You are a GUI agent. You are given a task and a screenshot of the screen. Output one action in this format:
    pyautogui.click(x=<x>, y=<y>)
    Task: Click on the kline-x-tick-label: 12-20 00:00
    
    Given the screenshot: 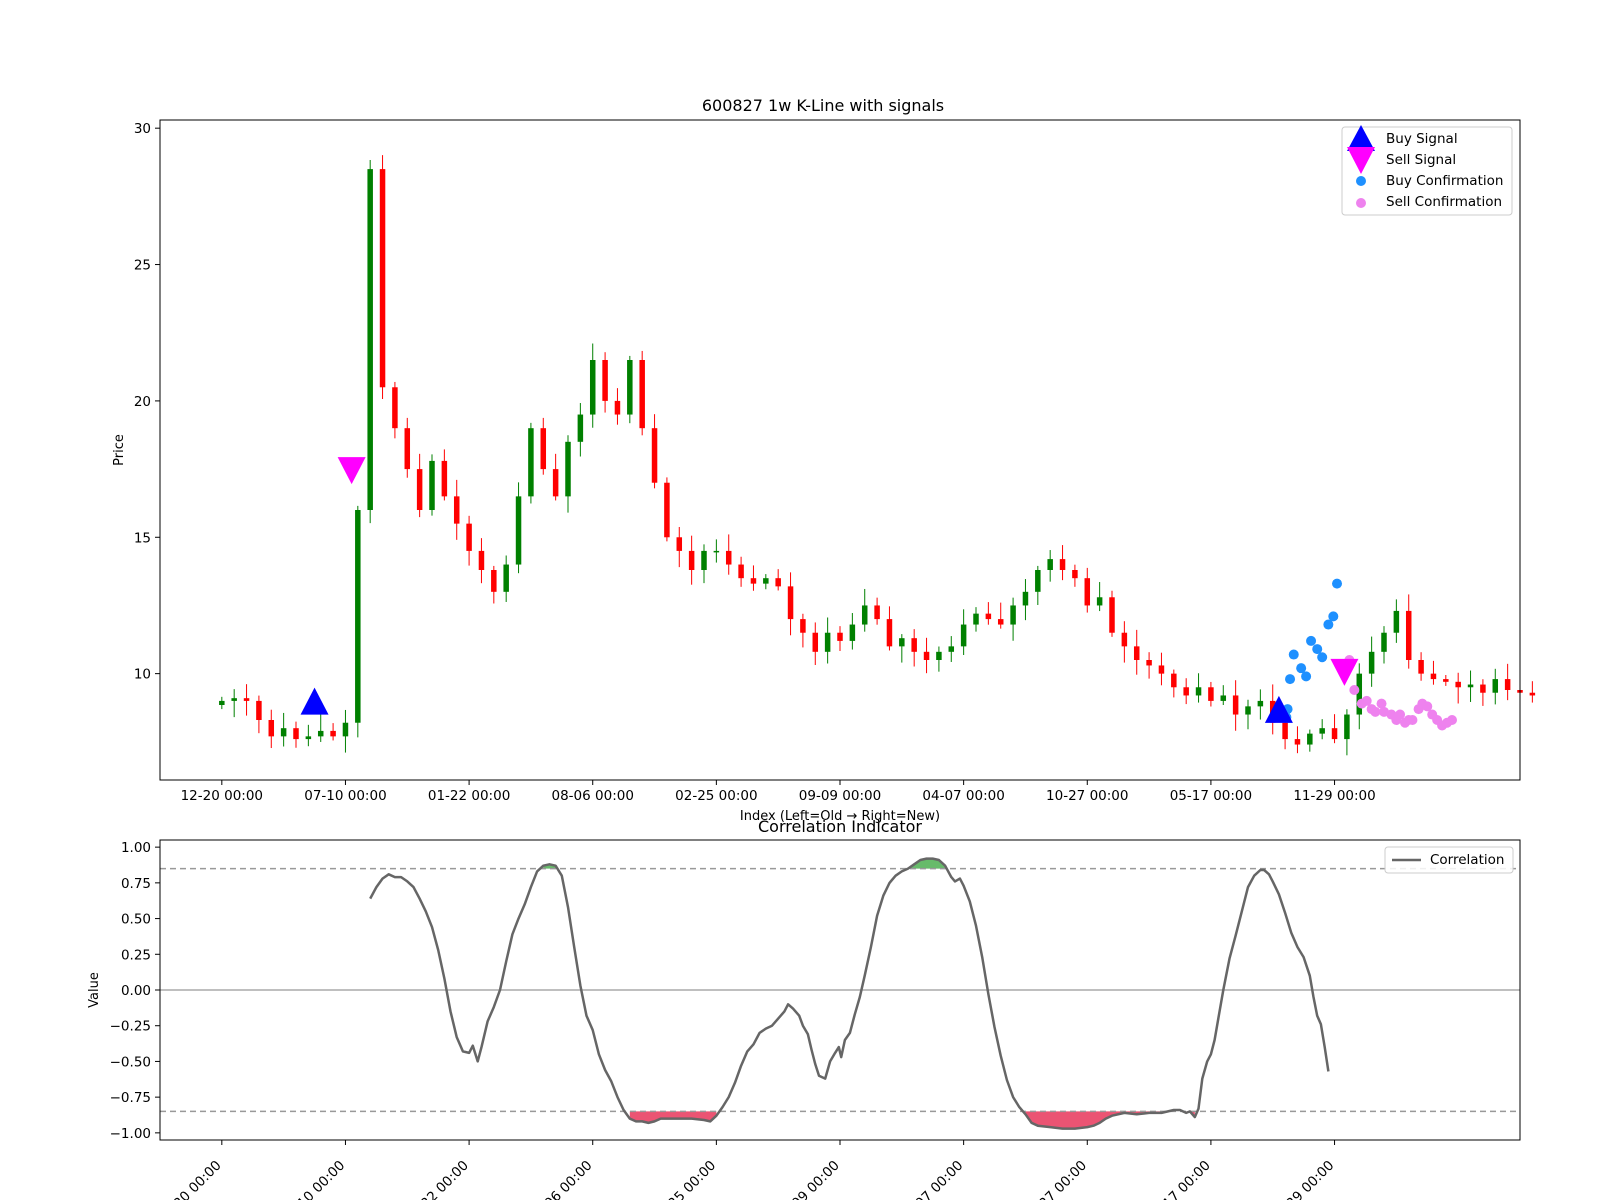 What is the action you would take?
    pyautogui.click(x=222, y=796)
    